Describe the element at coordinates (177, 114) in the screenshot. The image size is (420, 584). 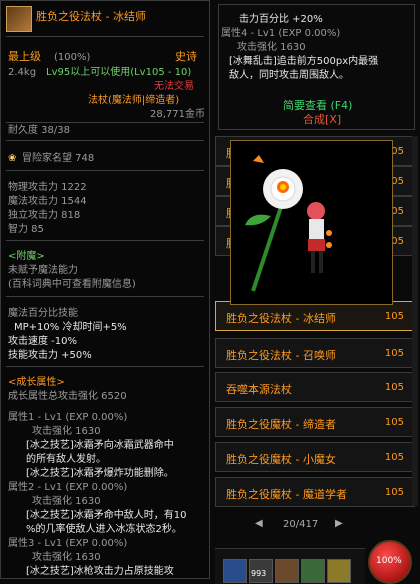
I see `gold-price: 28,771金币` at that location.